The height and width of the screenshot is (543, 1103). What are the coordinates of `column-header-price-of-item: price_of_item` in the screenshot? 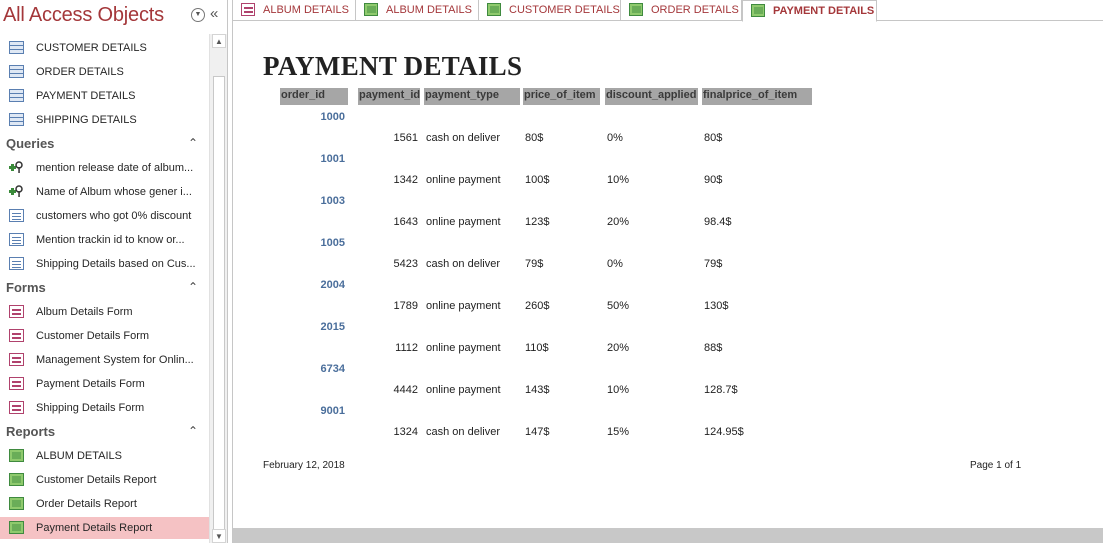 It's located at (561, 96).